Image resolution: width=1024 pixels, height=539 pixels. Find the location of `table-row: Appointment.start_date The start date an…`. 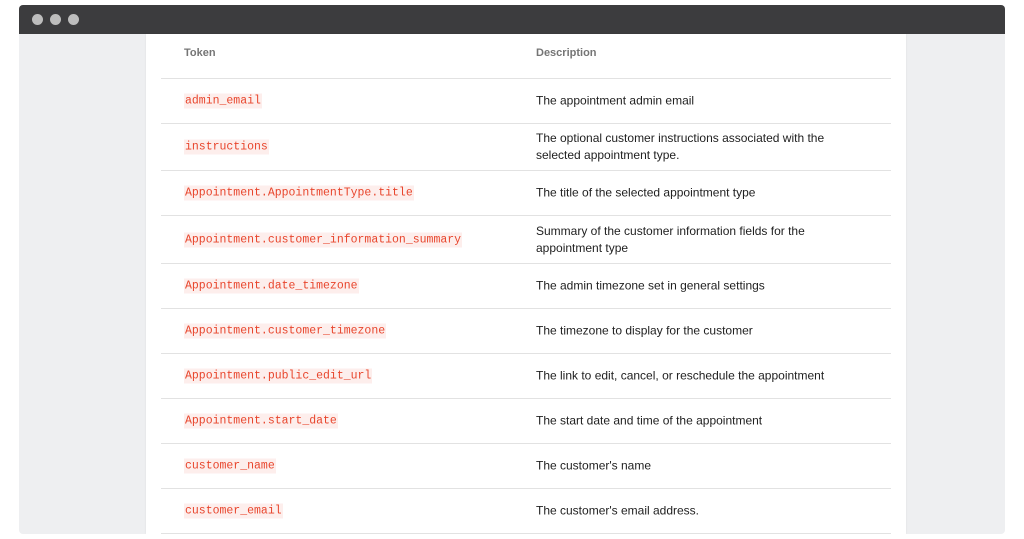

table-row: Appointment.start_date The start date an… is located at coordinates (526, 421).